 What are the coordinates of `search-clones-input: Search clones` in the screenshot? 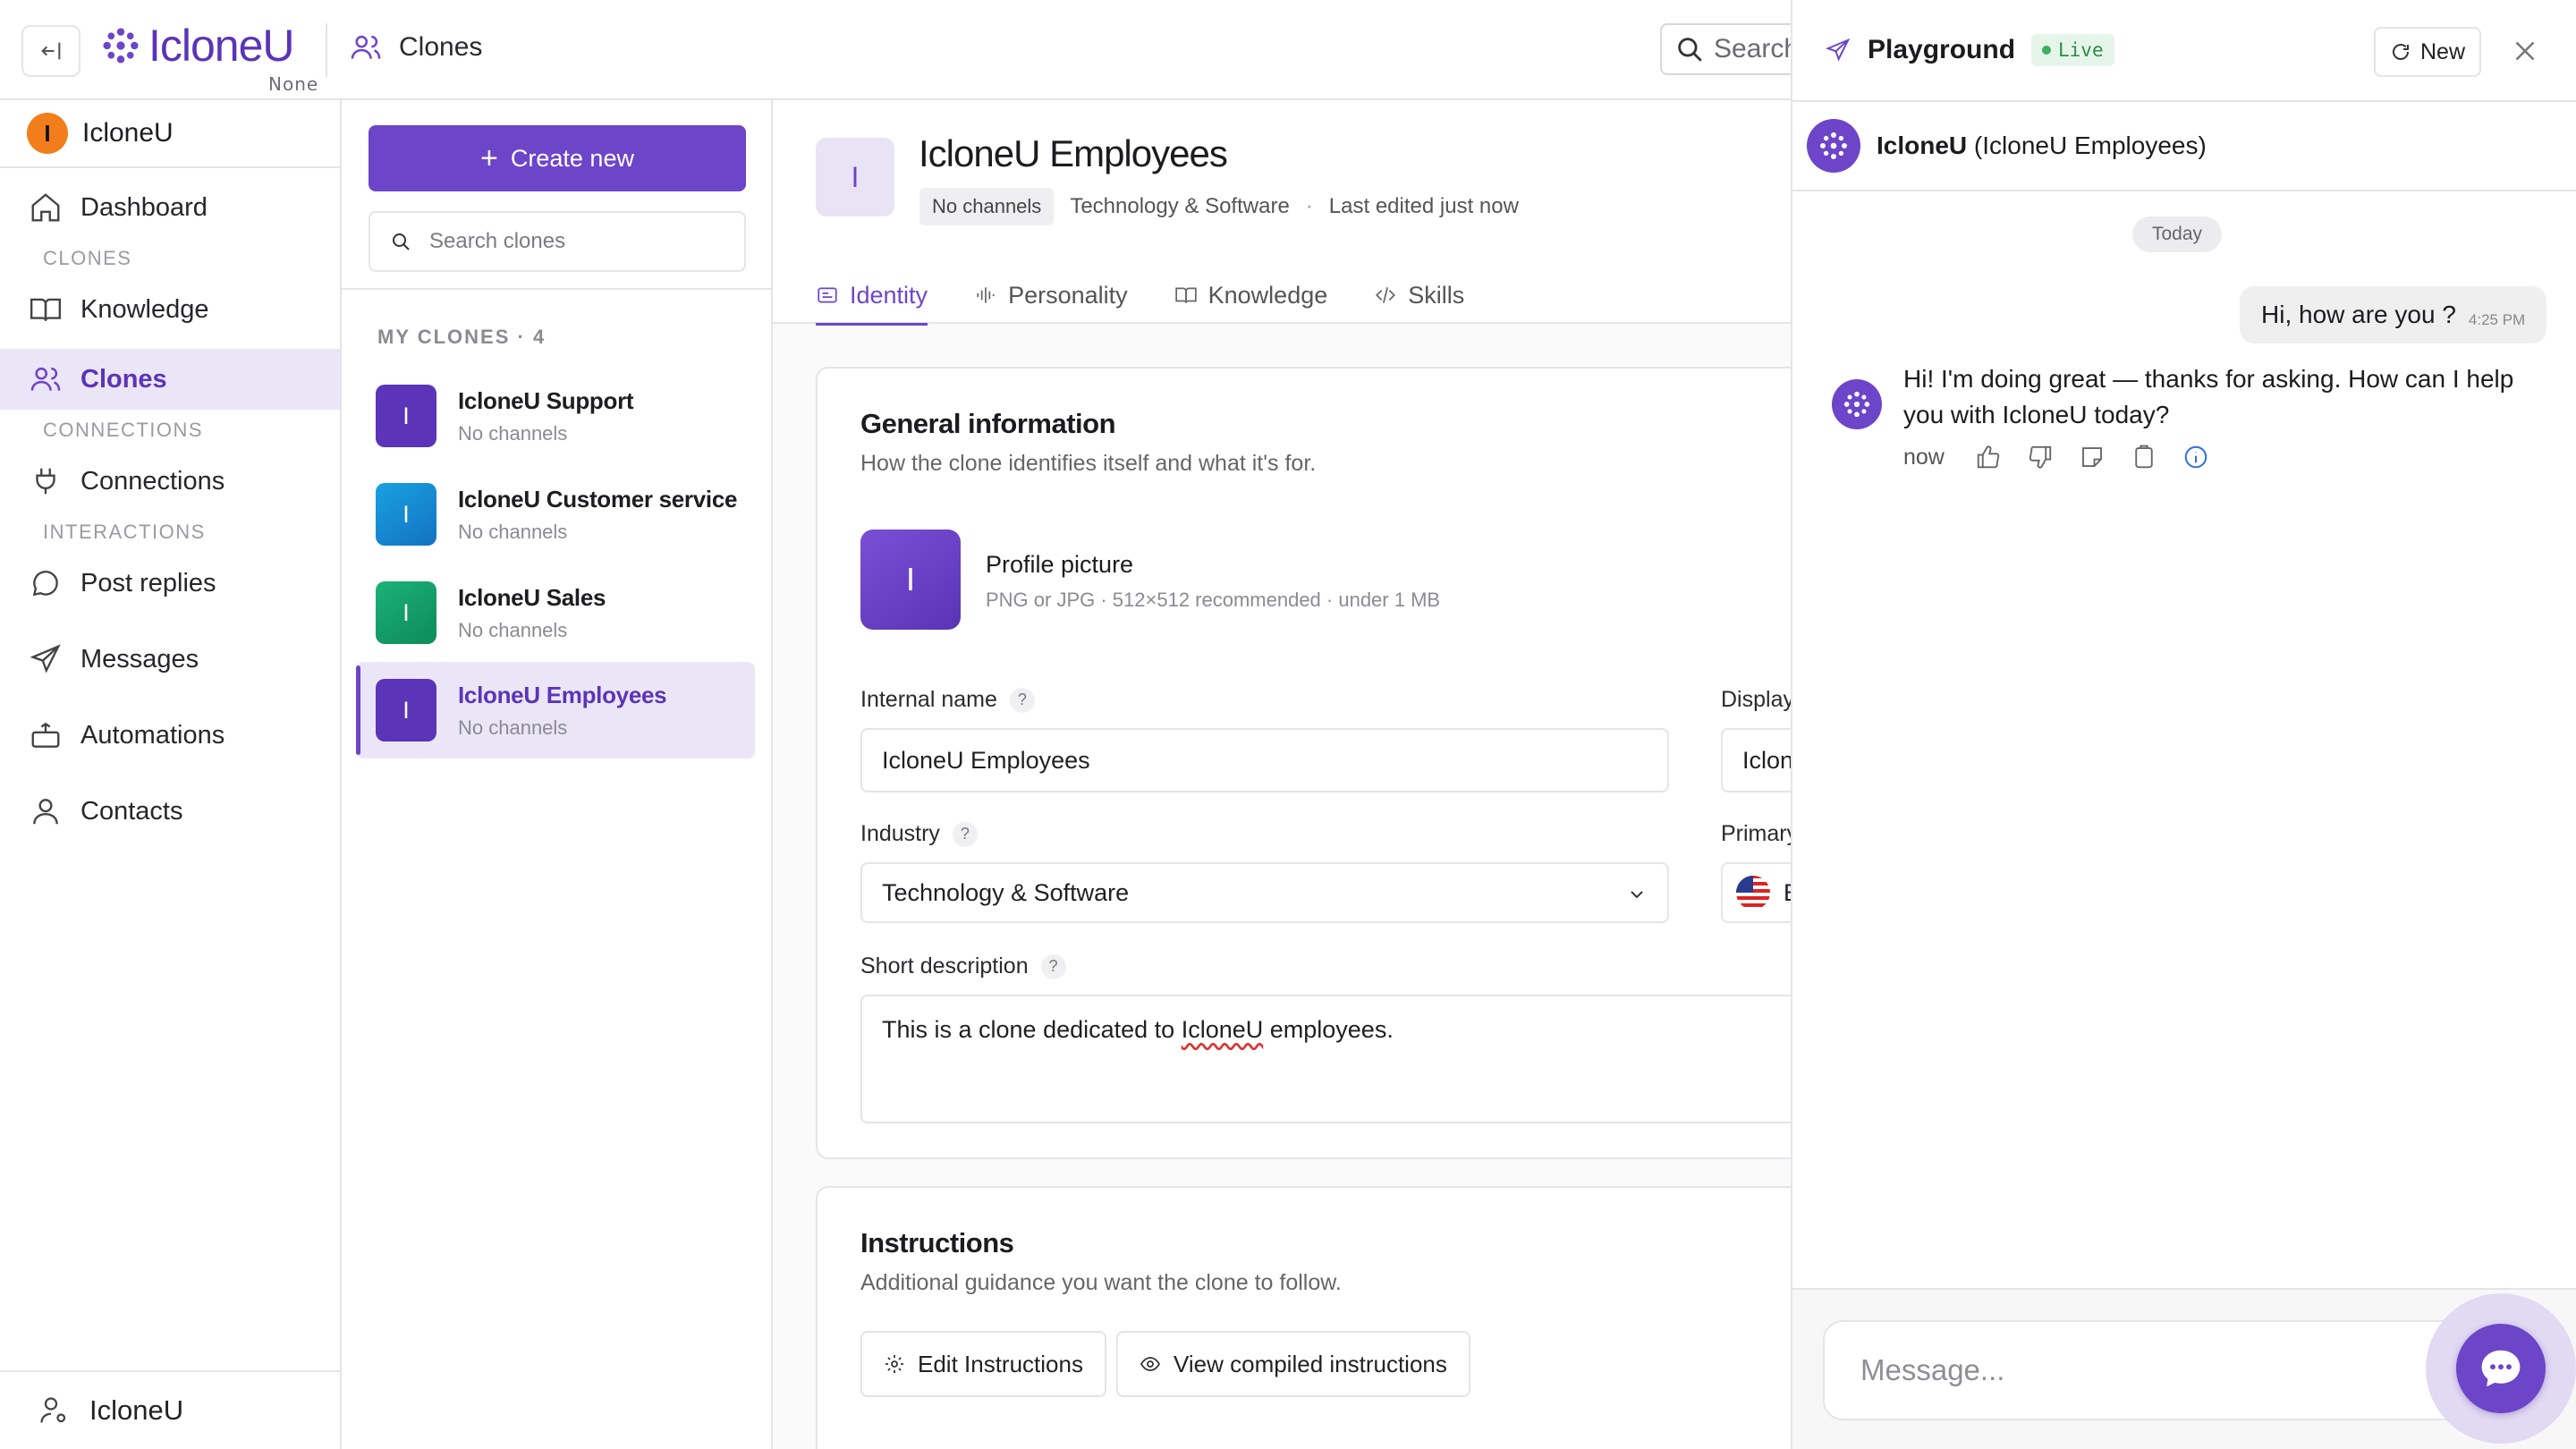 It's located at (557, 241).